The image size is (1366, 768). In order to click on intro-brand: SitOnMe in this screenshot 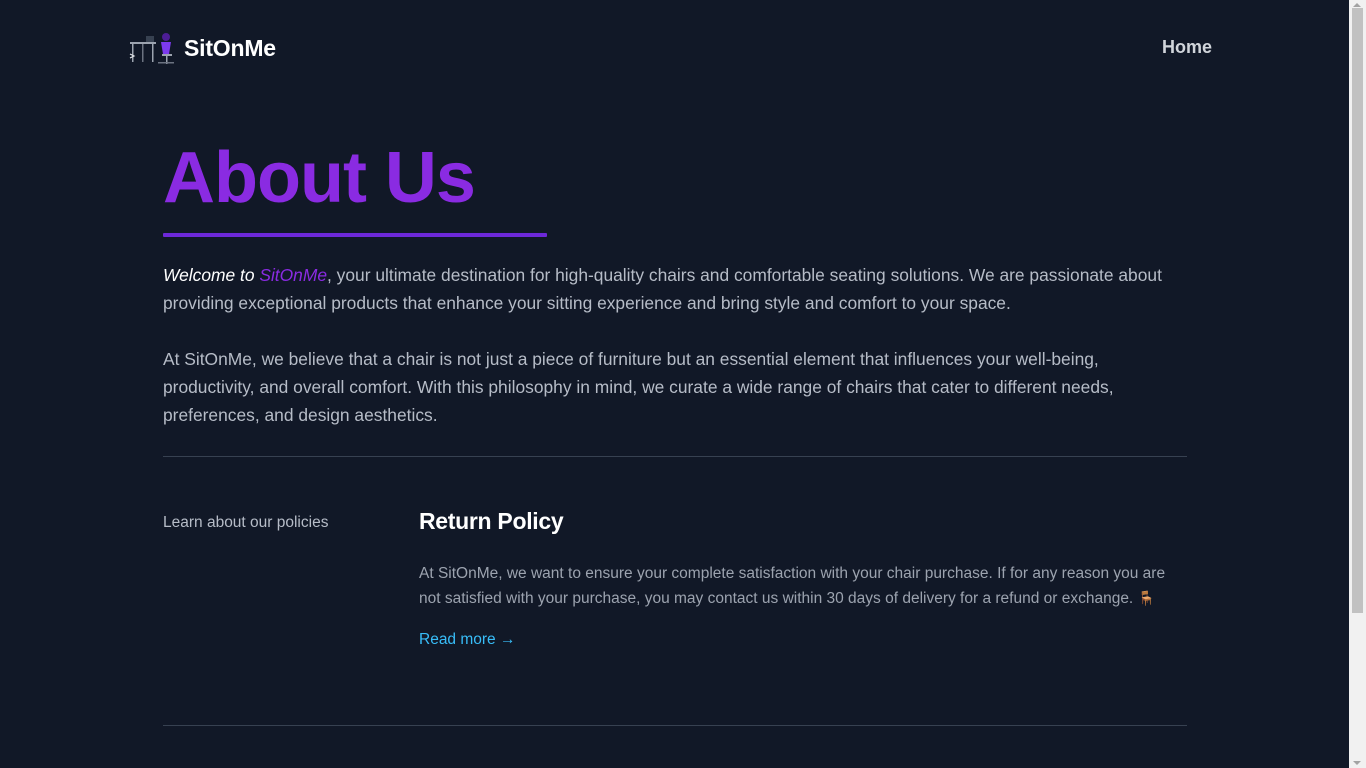, I will do `click(293, 275)`.